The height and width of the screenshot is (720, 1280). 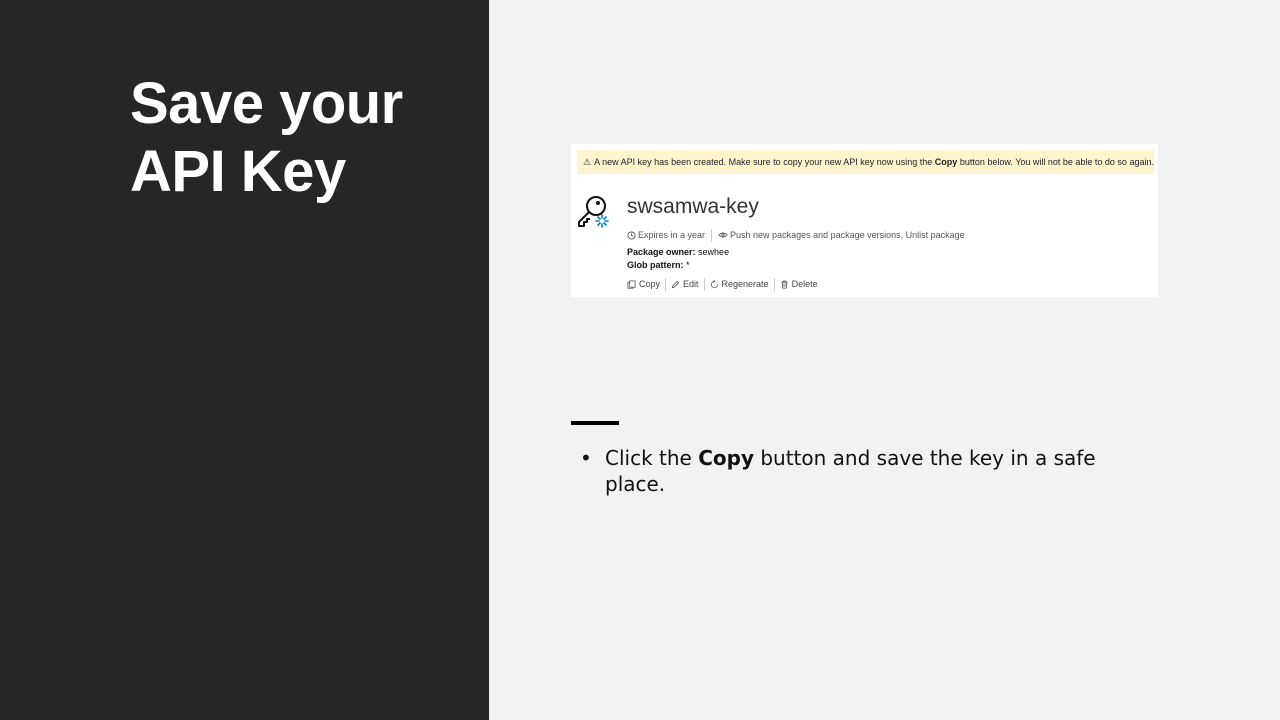 I want to click on key-name: swsamwa-key, so click(x=693, y=206).